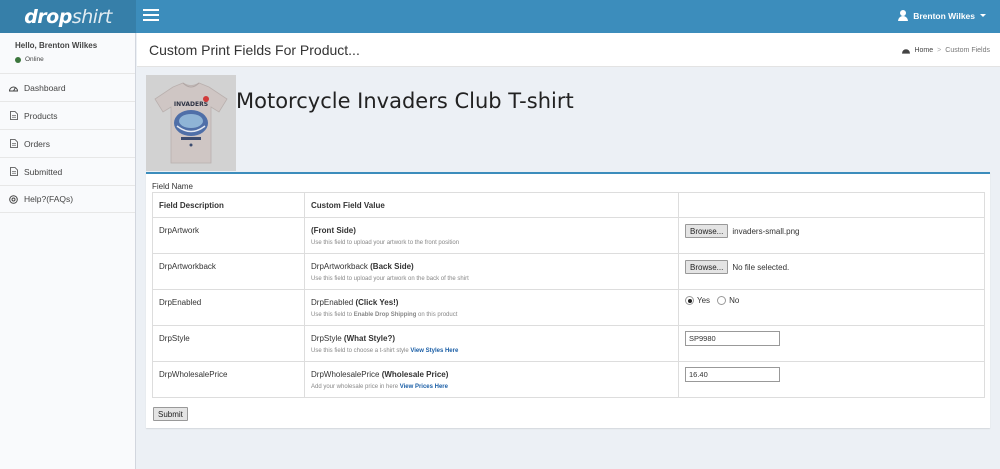 This screenshot has height=469, width=1000. What do you see at coordinates (228, 271) in the screenshot?
I see `field-description: DrpArtworkback` at bounding box center [228, 271].